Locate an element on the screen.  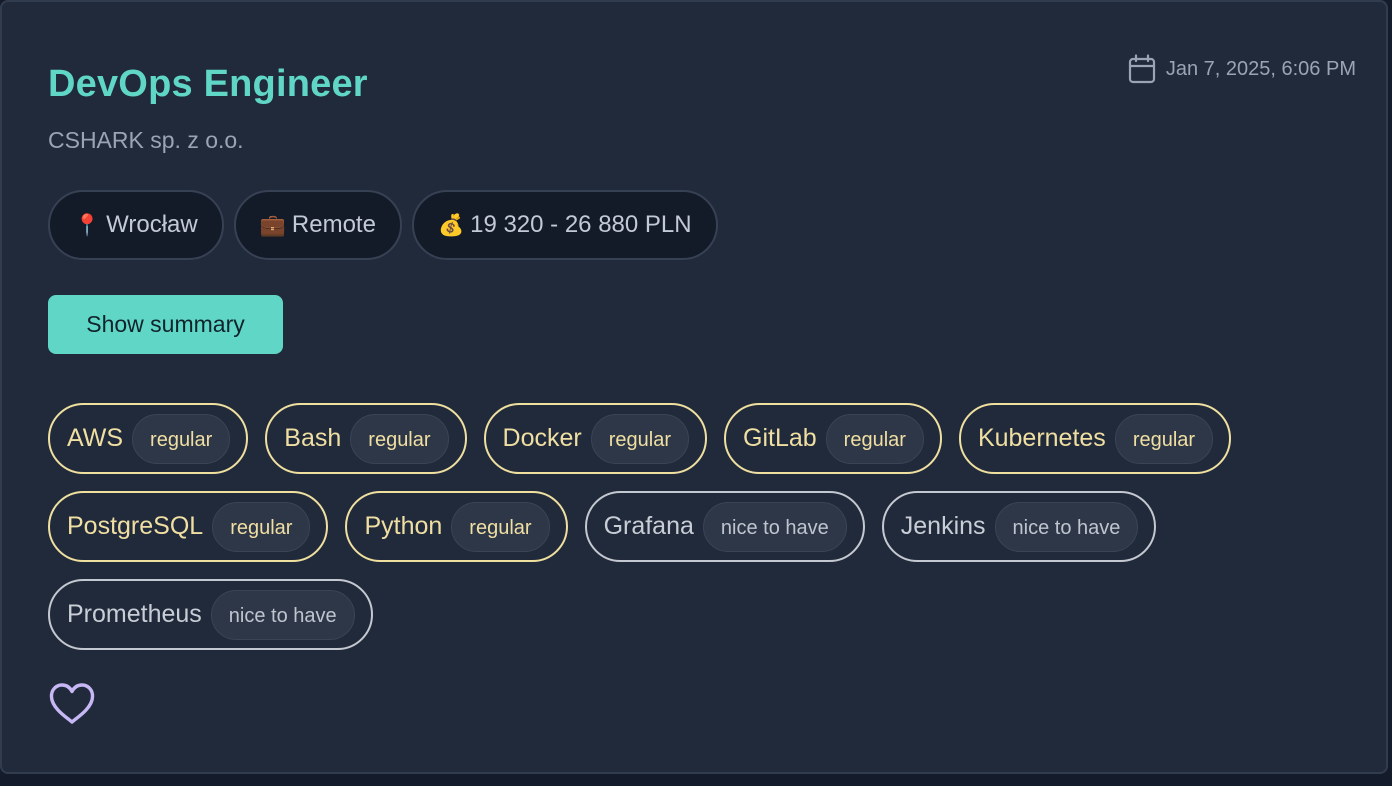
skill-name: AWS is located at coordinates (95, 438).